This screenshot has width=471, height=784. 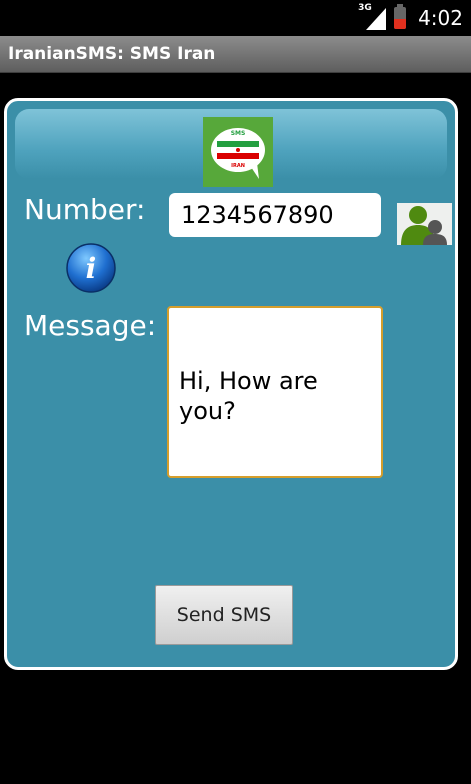 What do you see at coordinates (112, 54) in the screenshot?
I see `app-title: IranianSMS: SMS Iran` at bounding box center [112, 54].